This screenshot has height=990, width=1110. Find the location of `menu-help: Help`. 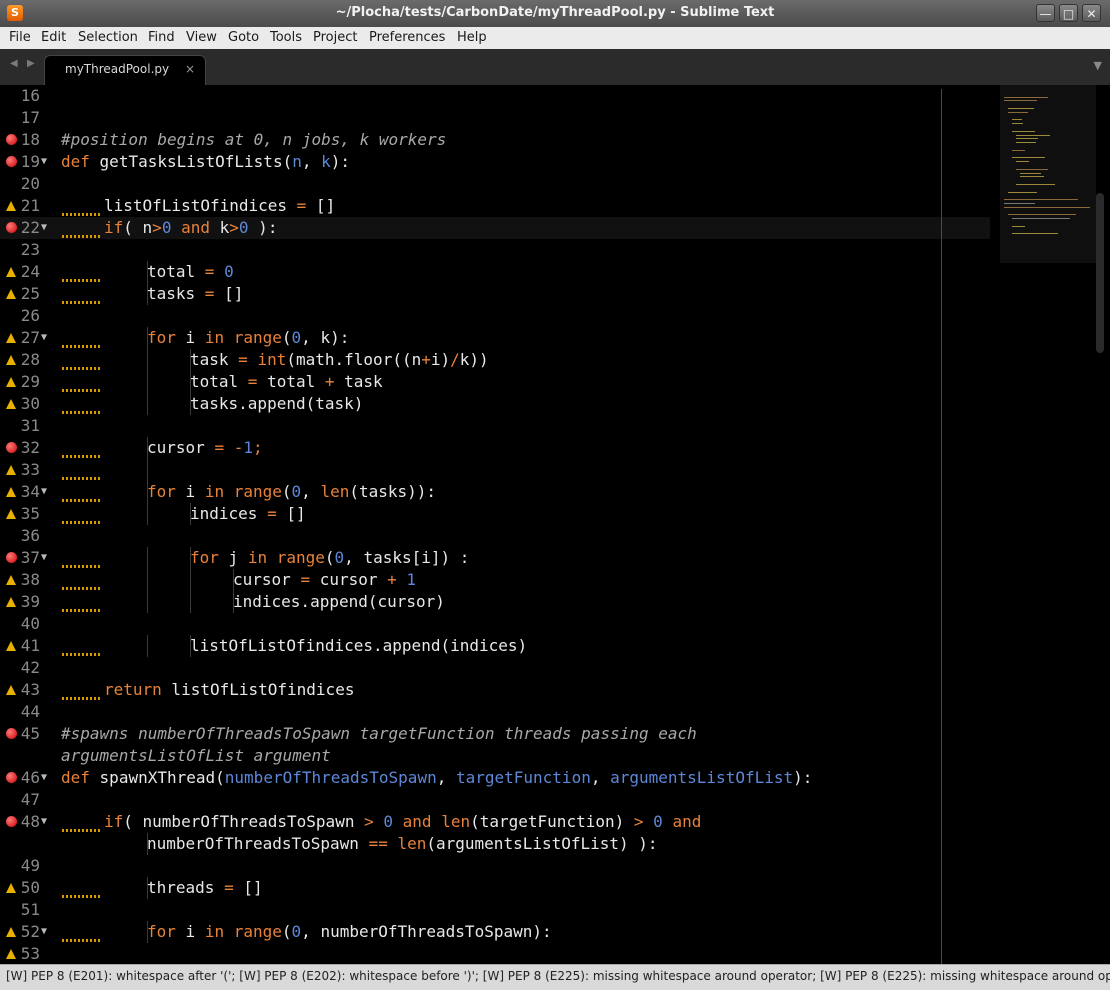

menu-help: Help is located at coordinates (472, 37).